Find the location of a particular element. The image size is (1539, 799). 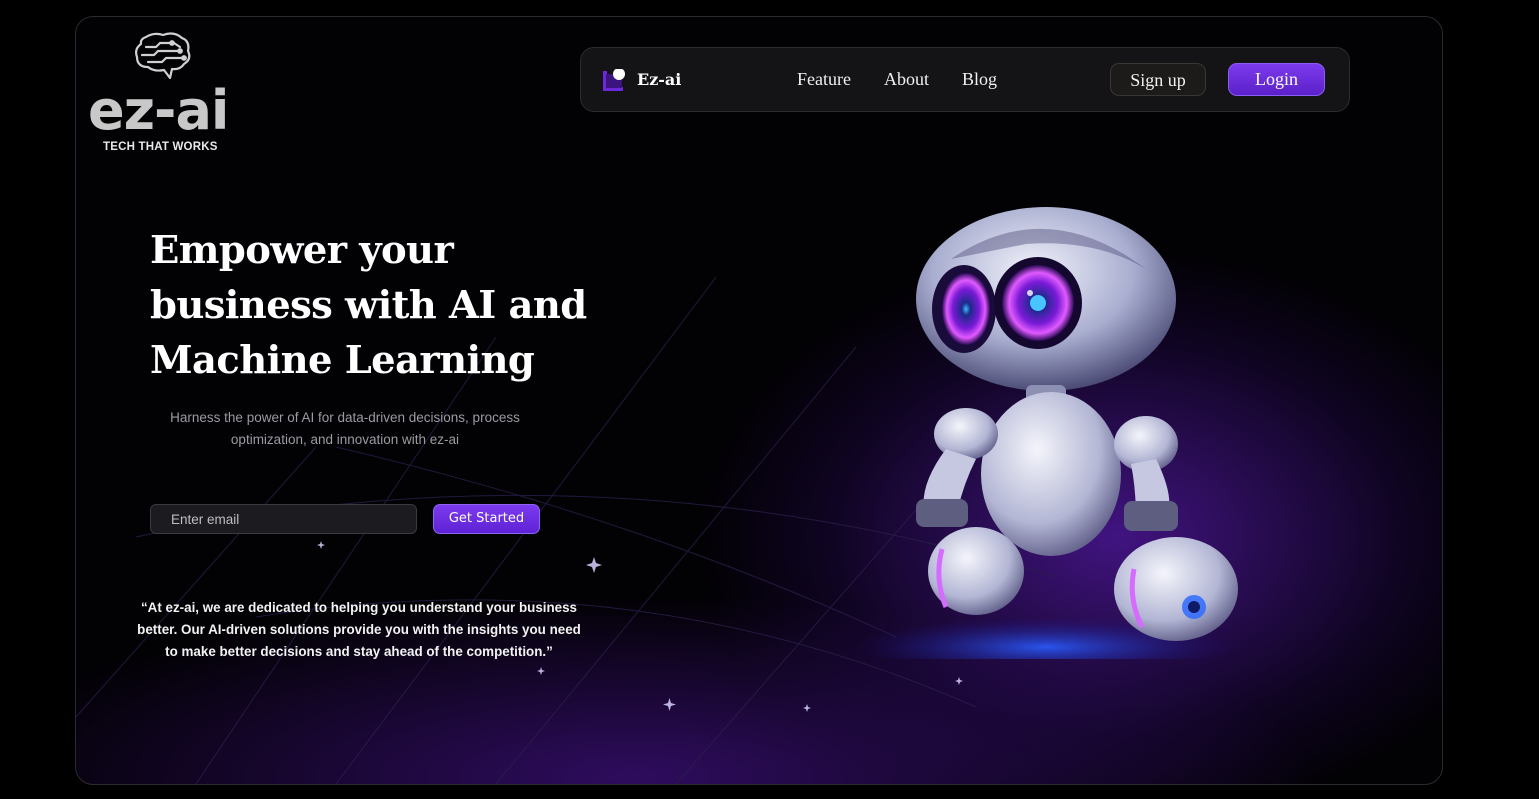

signup-button: Sign up is located at coordinates (1158, 79).